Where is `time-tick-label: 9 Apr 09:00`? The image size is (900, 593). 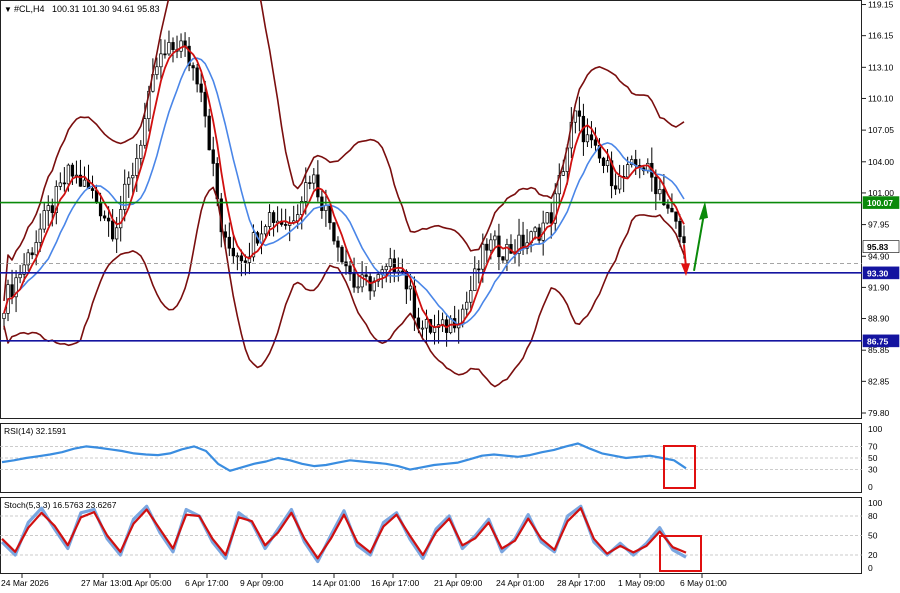 time-tick-label: 9 Apr 09:00 is located at coordinates (262, 583).